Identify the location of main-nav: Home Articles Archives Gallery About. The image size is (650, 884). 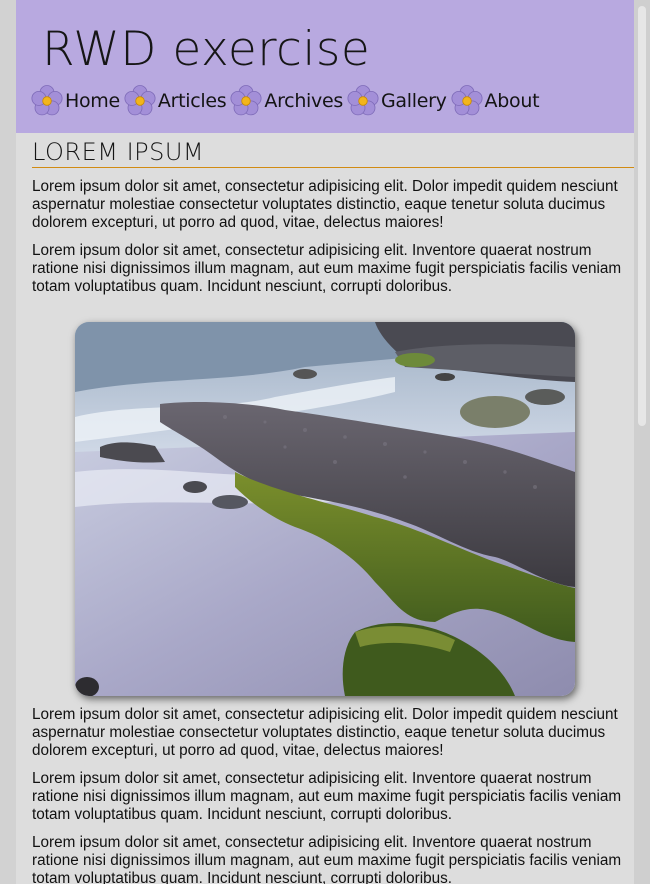
(286, 101).